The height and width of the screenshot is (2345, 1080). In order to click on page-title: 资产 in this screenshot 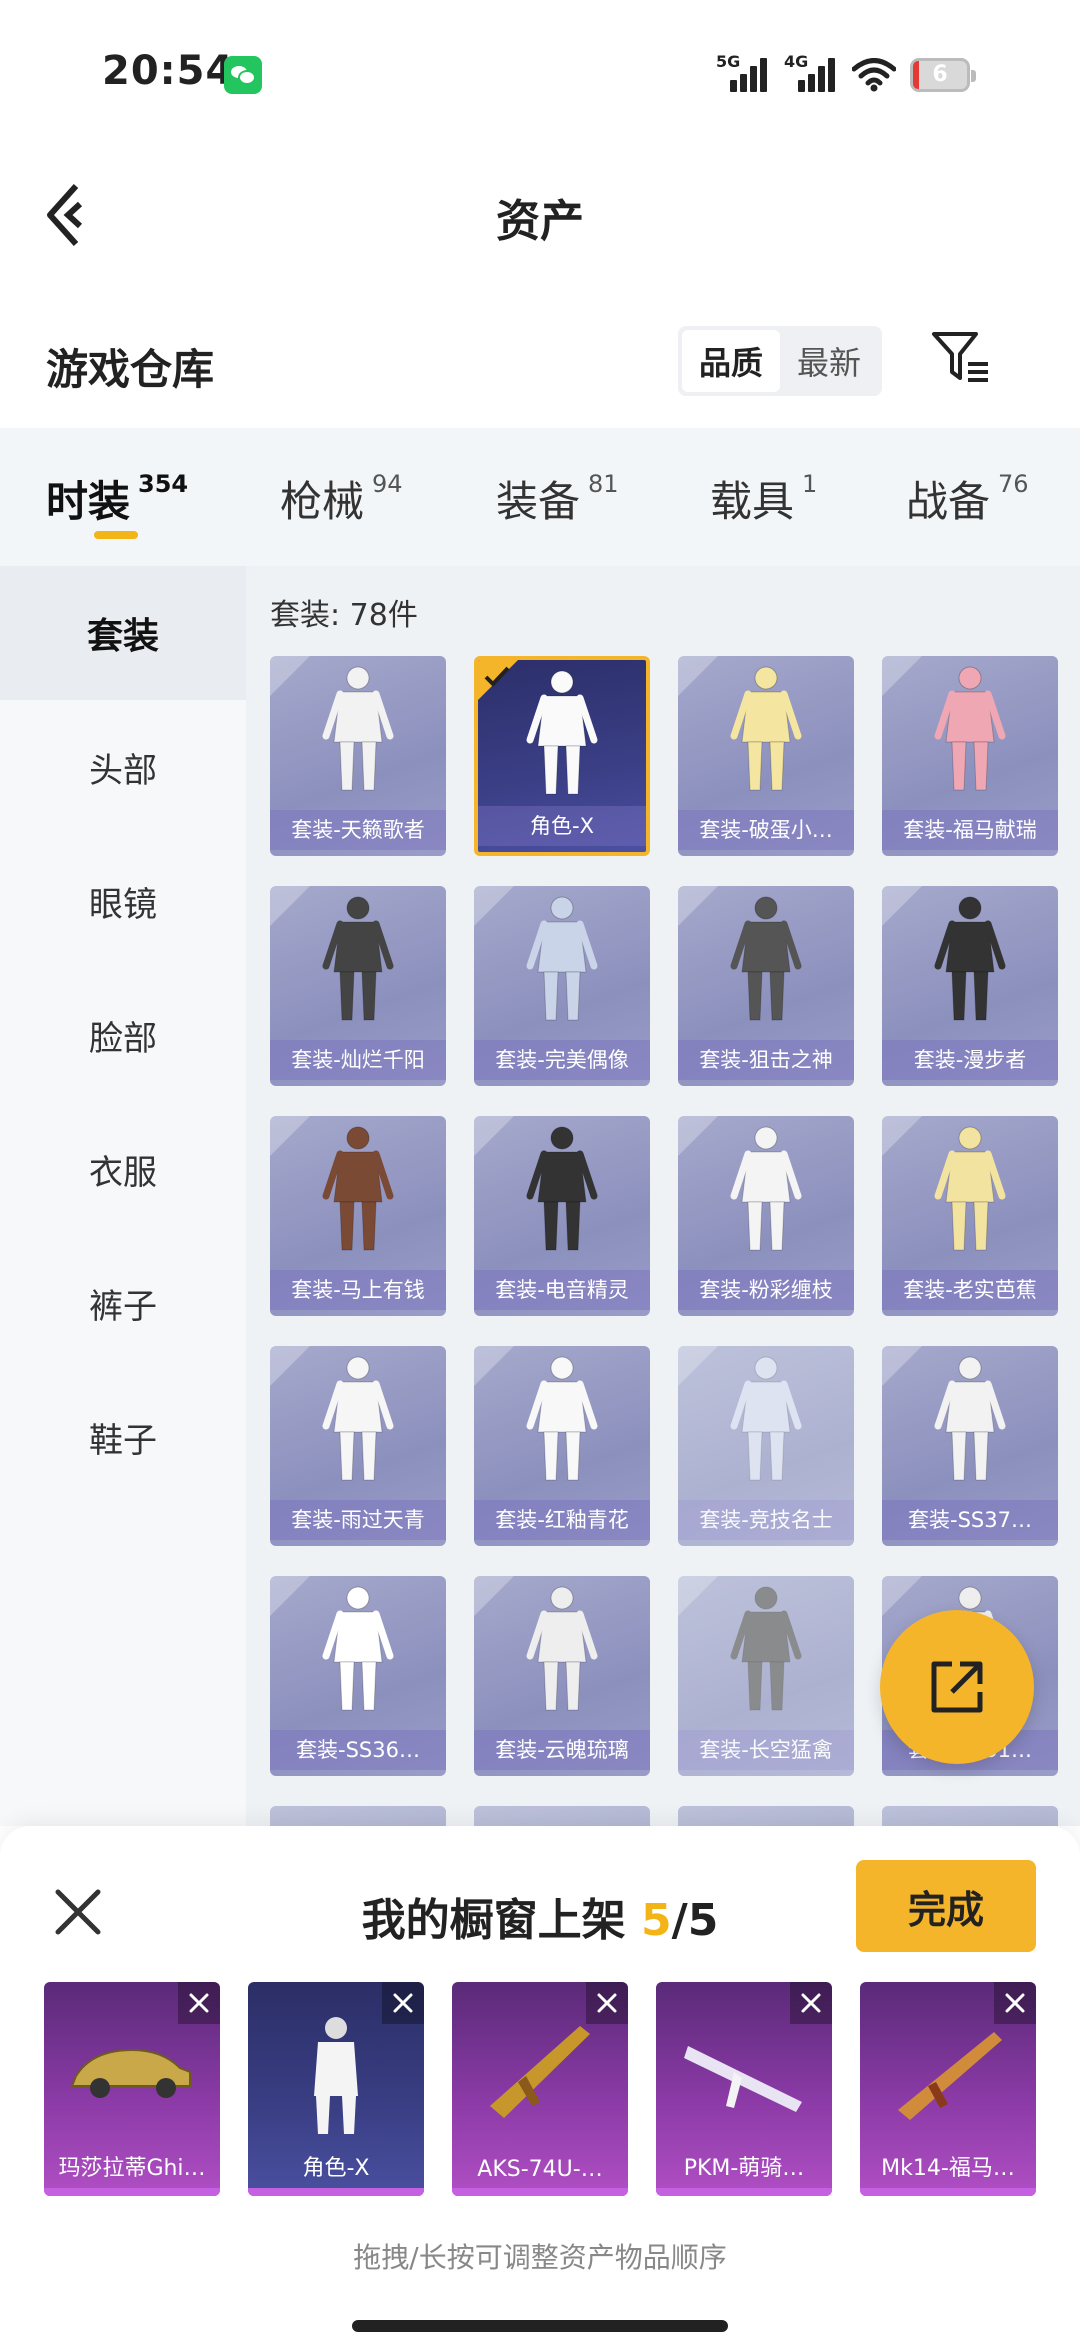, I will do `click(540, 221)`.